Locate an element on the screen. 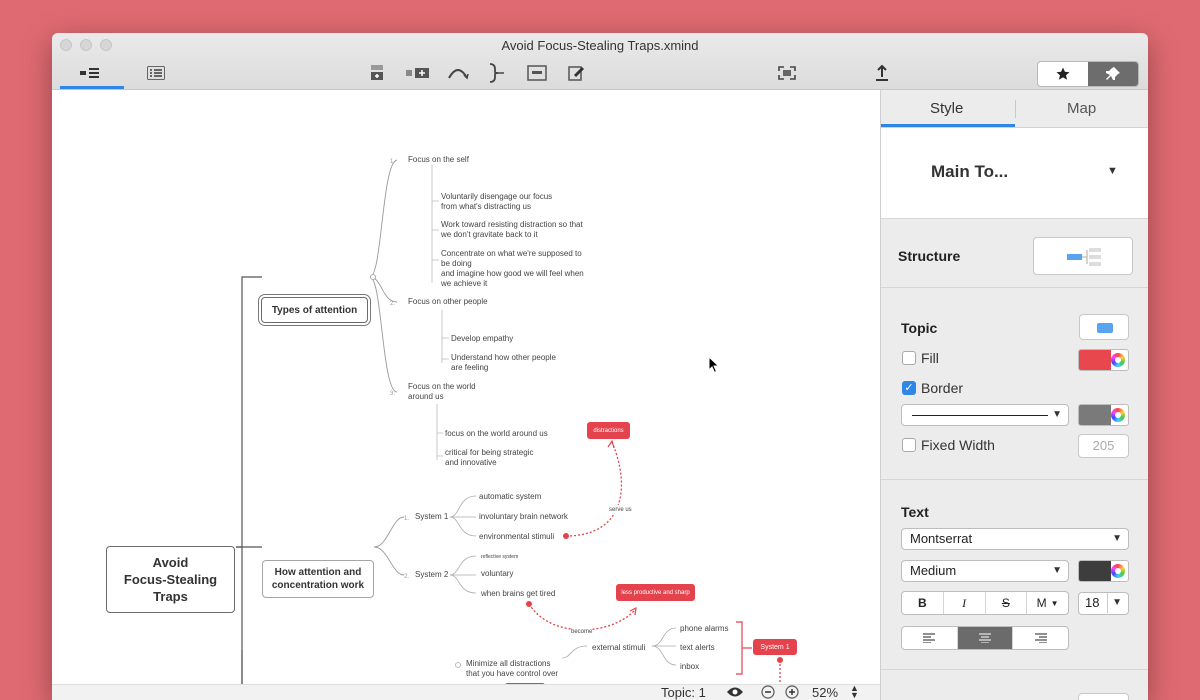  zoom-in-icon is located at coordinates (792, 692).